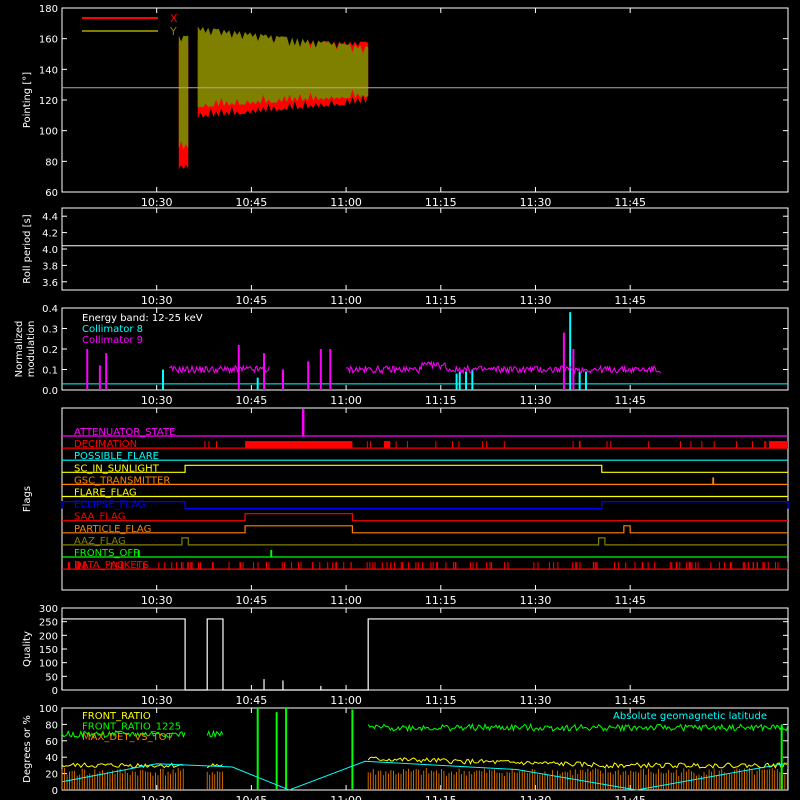 The width and height of the screenshot is (800, 800). I want to click on flag-label: ATTENUATOR_STATE, so click(124, 432).